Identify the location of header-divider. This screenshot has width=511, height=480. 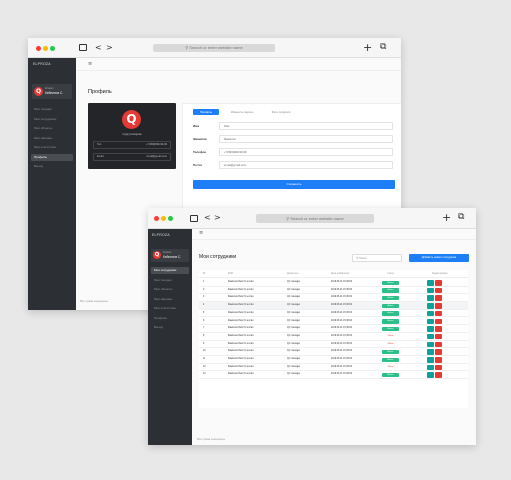
(334, 239).